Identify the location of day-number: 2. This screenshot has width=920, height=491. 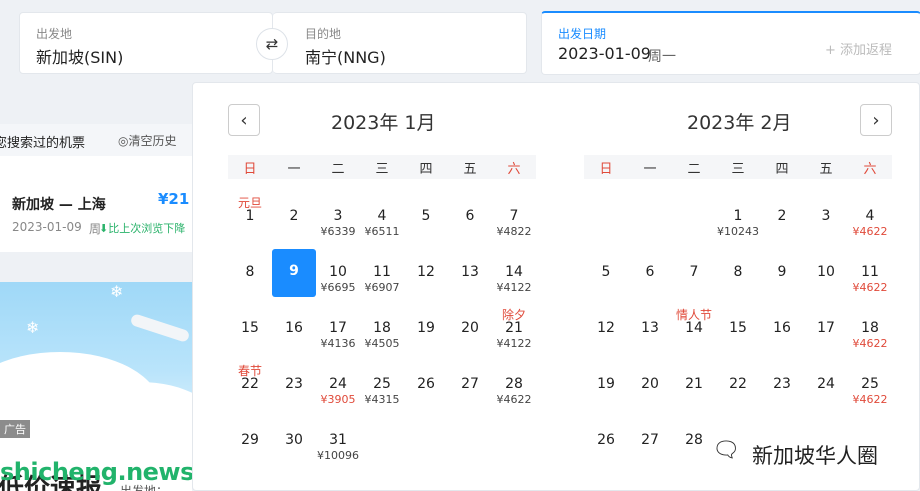
(782, 216).